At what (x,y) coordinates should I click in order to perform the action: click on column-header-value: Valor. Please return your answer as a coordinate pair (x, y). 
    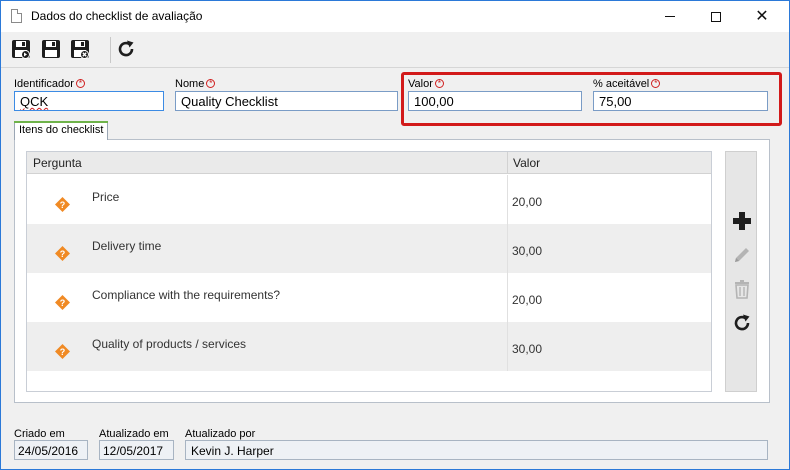
    Looking at the image, I should click on (526, 163).